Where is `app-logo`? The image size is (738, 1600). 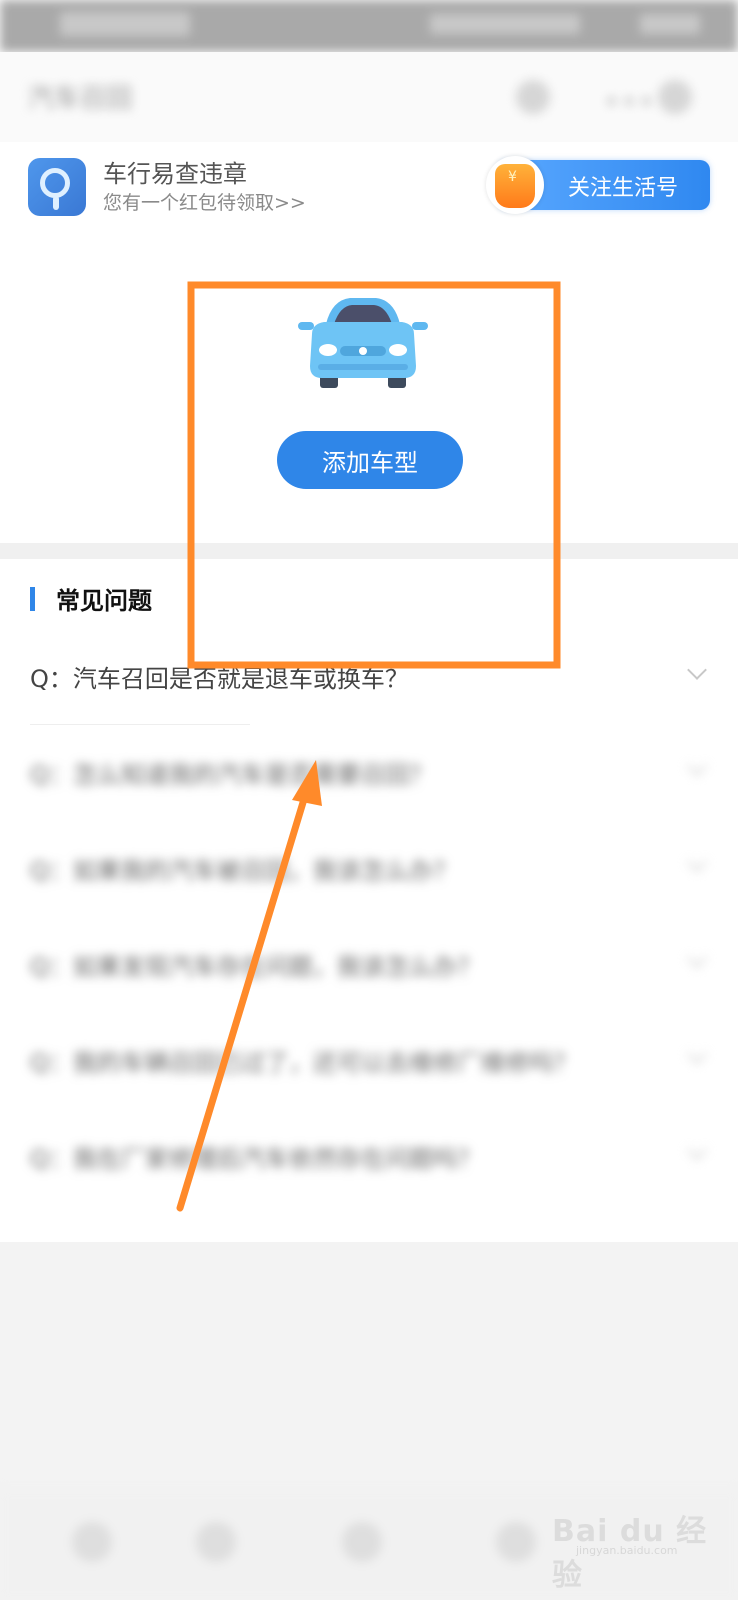 app-logo is located at coordinates (57, 187).